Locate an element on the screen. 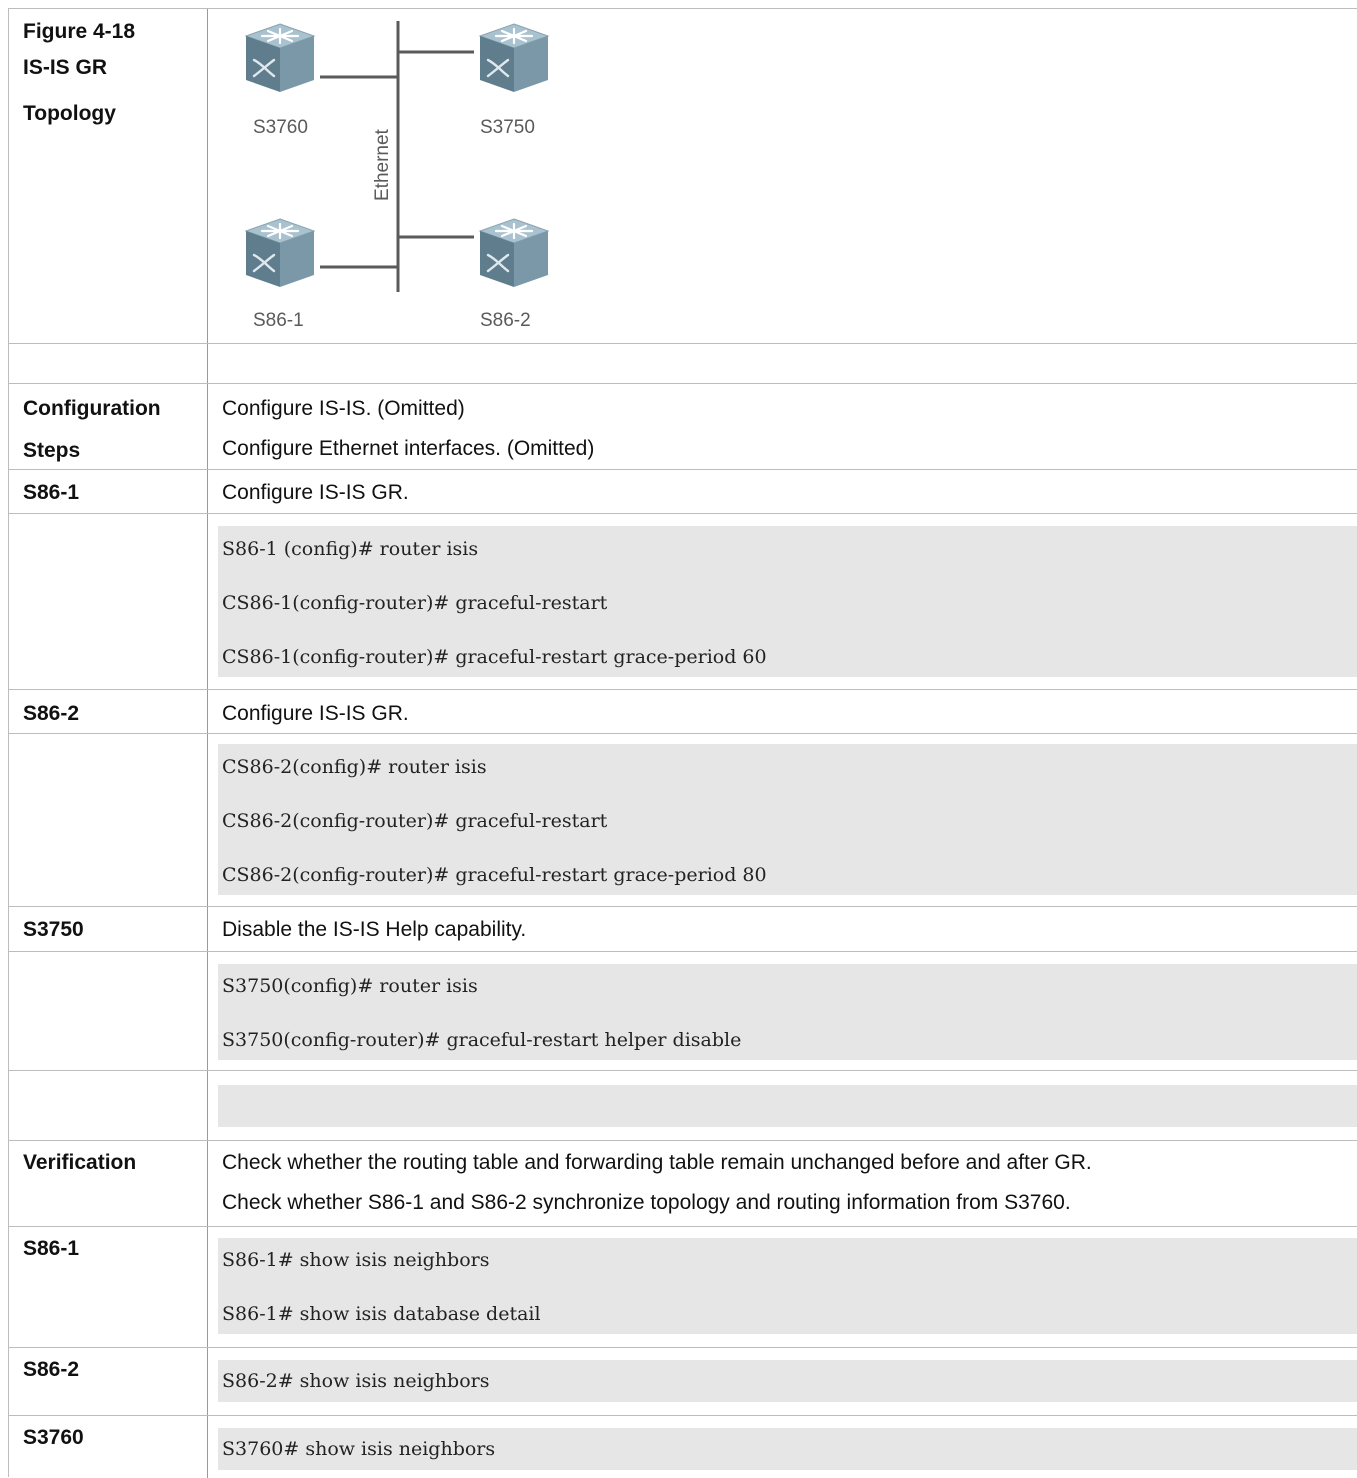 This screenshot has width=1357, height=1478. verify-code-s3760: S3760# show isis neighbors is located at coordinates (787, 1449).